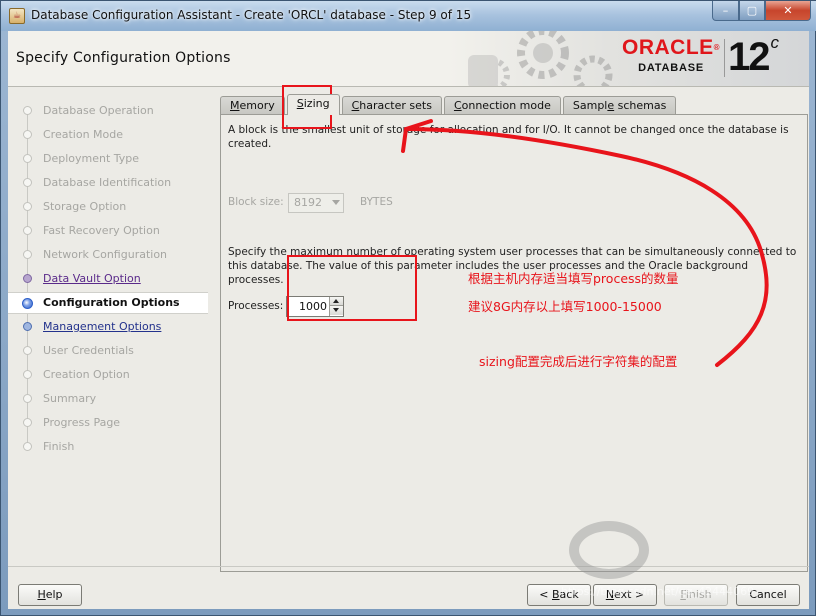 The width and height of the screenshot is (816, 616). I want to click on nav-step-creation-option: Creation Option, so click(108, 375).